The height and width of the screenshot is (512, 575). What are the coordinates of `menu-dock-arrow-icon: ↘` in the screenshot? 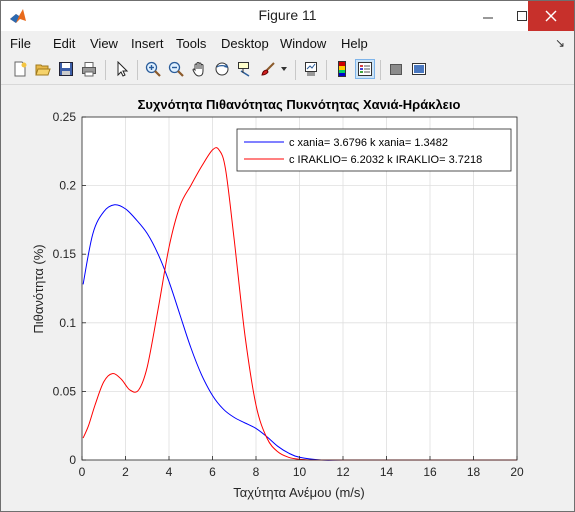 It's located at (560, 43).